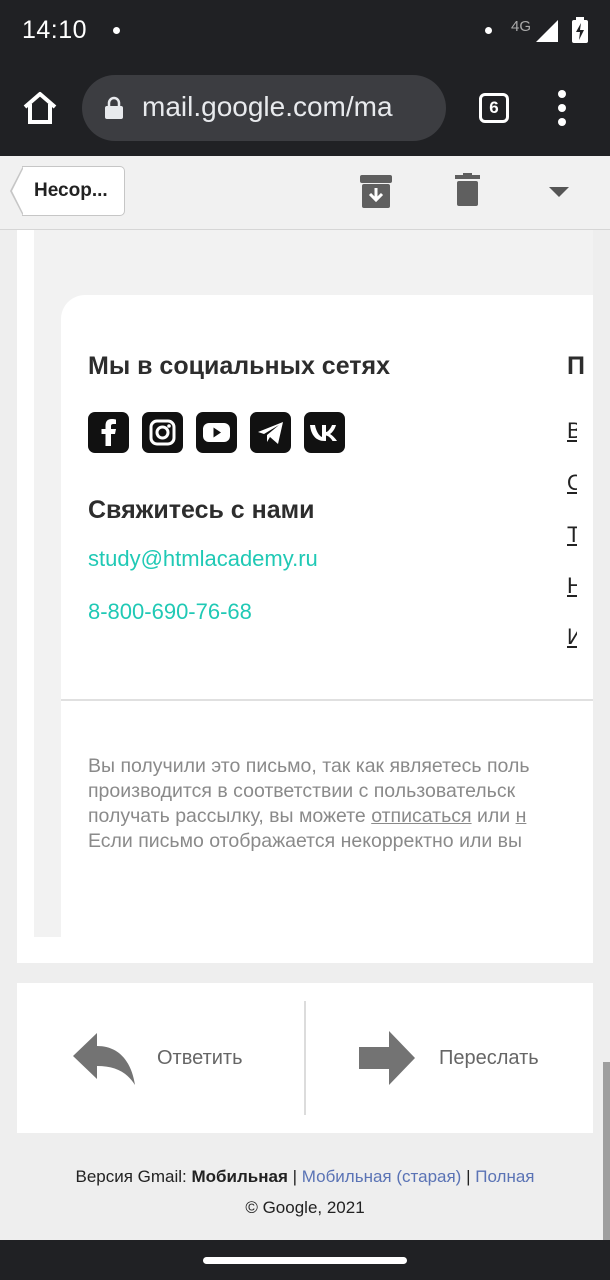  I want to click on reply-button: Ответить, so click(160, 1058).